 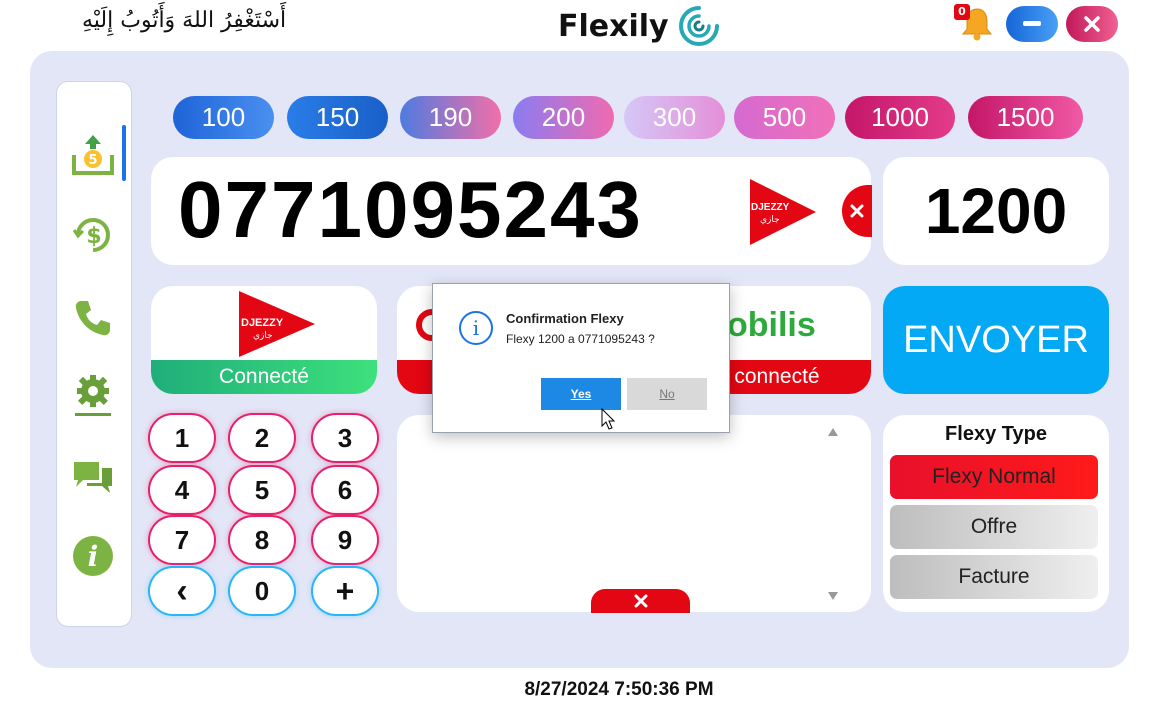 What do you see at coordinates (833, 596) in the screenshot?
I see `scroll-down-icon` at bounding box center [833, 596].